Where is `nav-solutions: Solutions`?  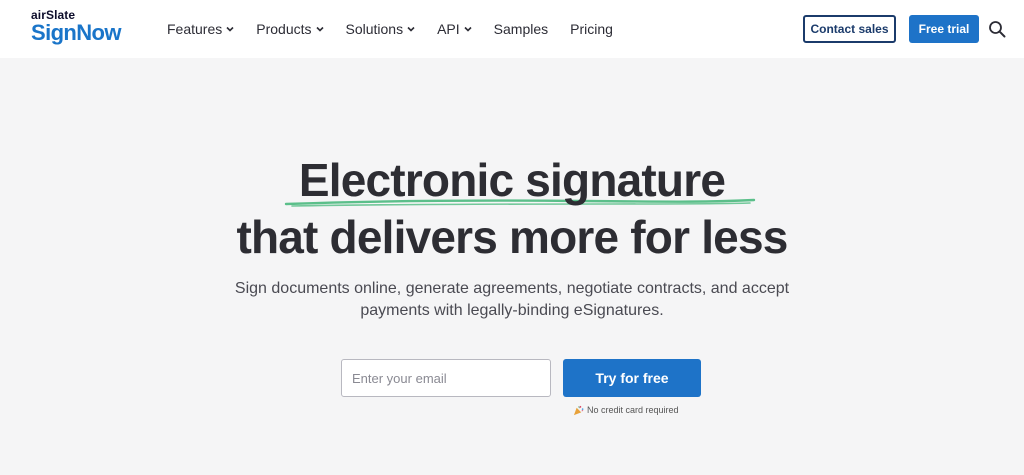
nav-solutions: Solutions is located at coordinates (381, 29).